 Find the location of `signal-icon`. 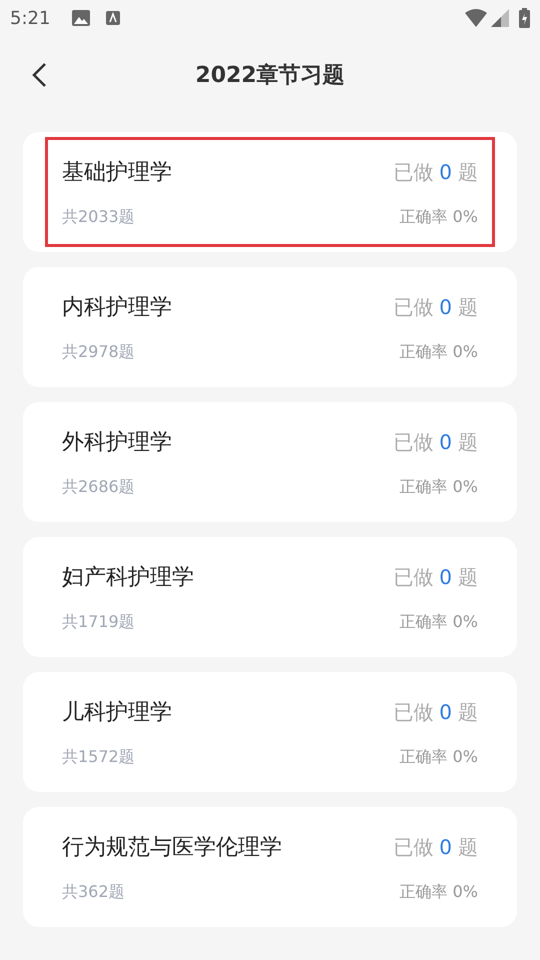

signal-icon is located at coordinates (500, 18).